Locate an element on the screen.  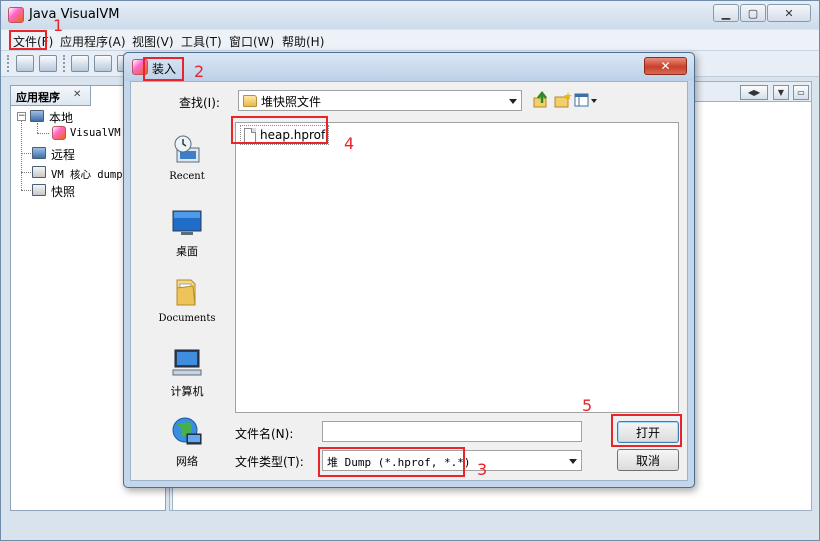
annotation-number-4: 4 is located at coordinates (349, 143).